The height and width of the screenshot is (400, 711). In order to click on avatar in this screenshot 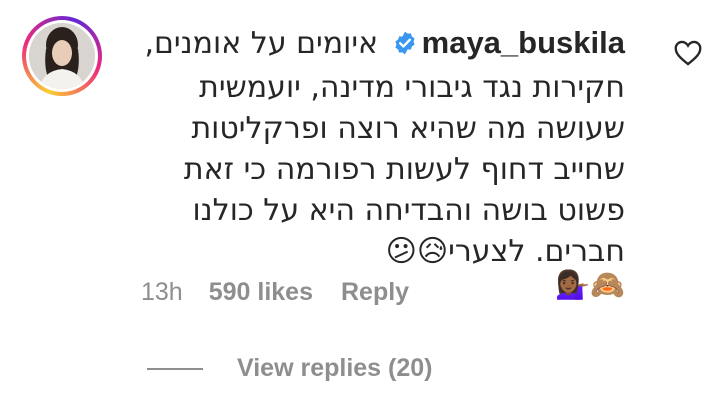, I will do `click(62, 56)`.